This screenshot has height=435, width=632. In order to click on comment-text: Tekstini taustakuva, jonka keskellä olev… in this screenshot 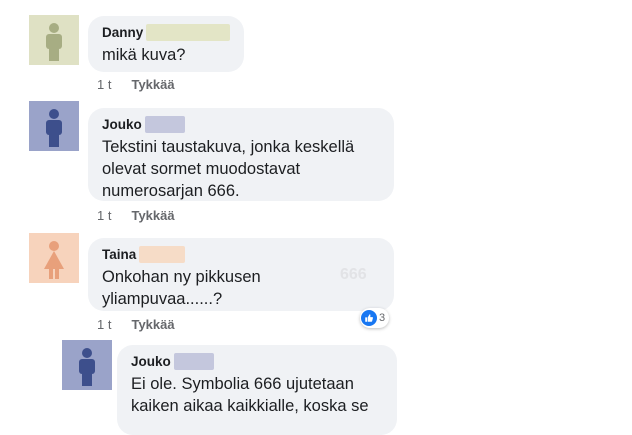, I will do `click(228, 169)`.